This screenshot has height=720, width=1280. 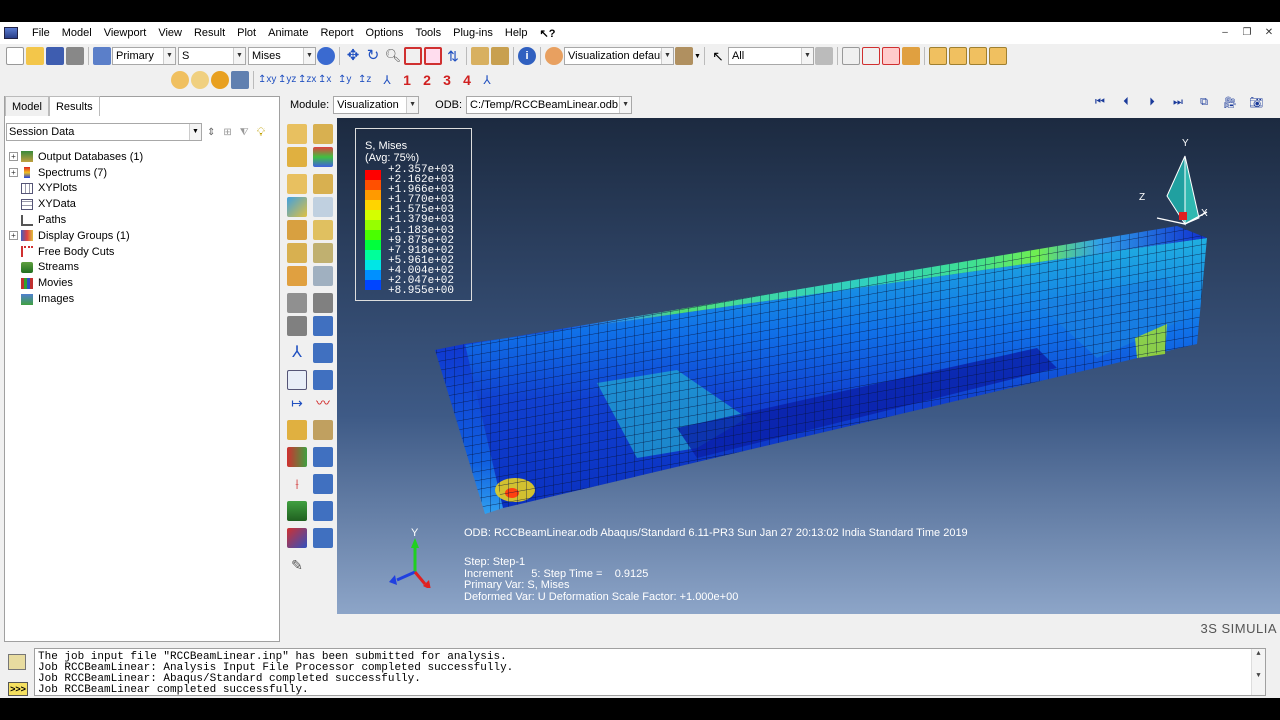 I want to click on view-triad-icon: ⅄, so click(x=487, y=80).